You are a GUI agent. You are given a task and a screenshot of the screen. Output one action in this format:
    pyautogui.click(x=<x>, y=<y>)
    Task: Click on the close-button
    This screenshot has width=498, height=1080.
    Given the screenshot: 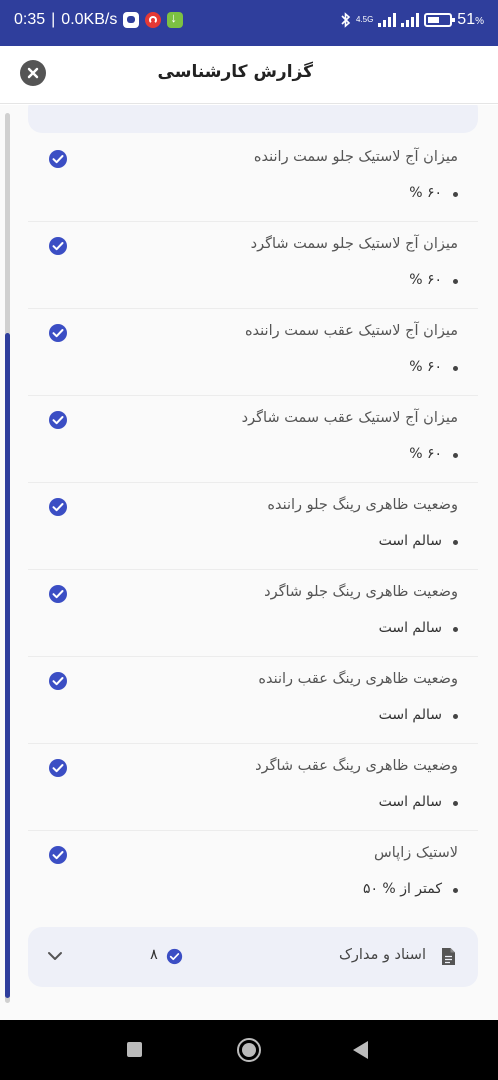 What is the action you would take?
    pyautogui.click(x=33, y=73)
    